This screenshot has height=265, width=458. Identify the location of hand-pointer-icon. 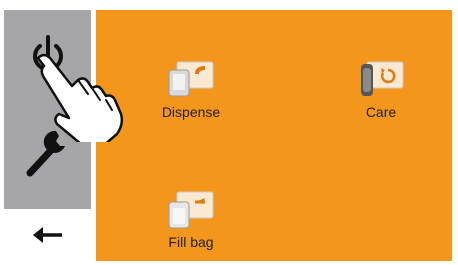
(80, 97).